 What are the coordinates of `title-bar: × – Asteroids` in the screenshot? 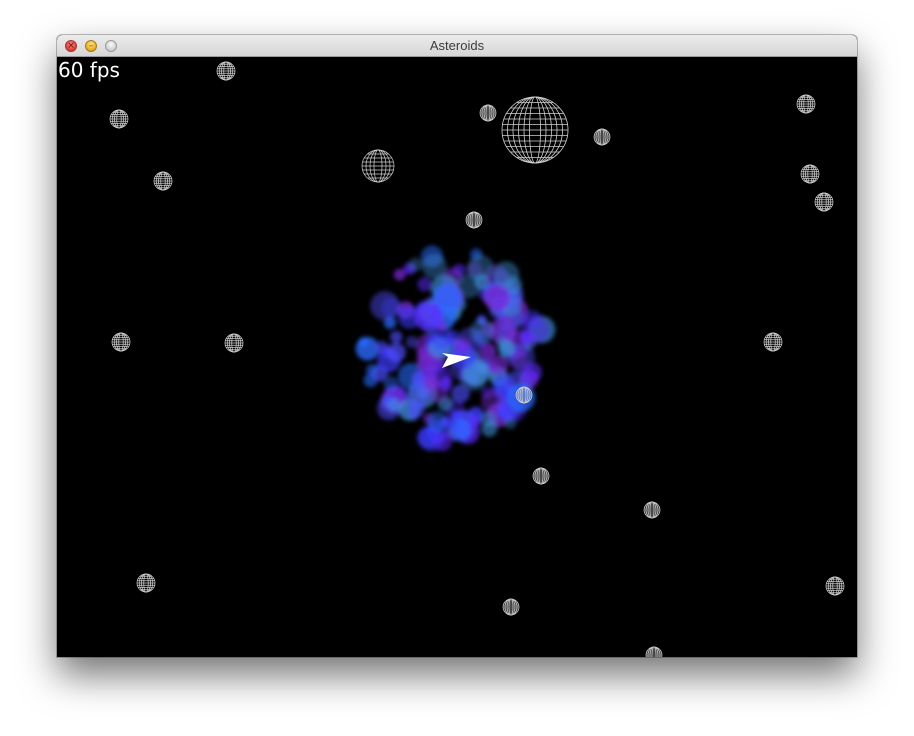 It's located at (457, 46).